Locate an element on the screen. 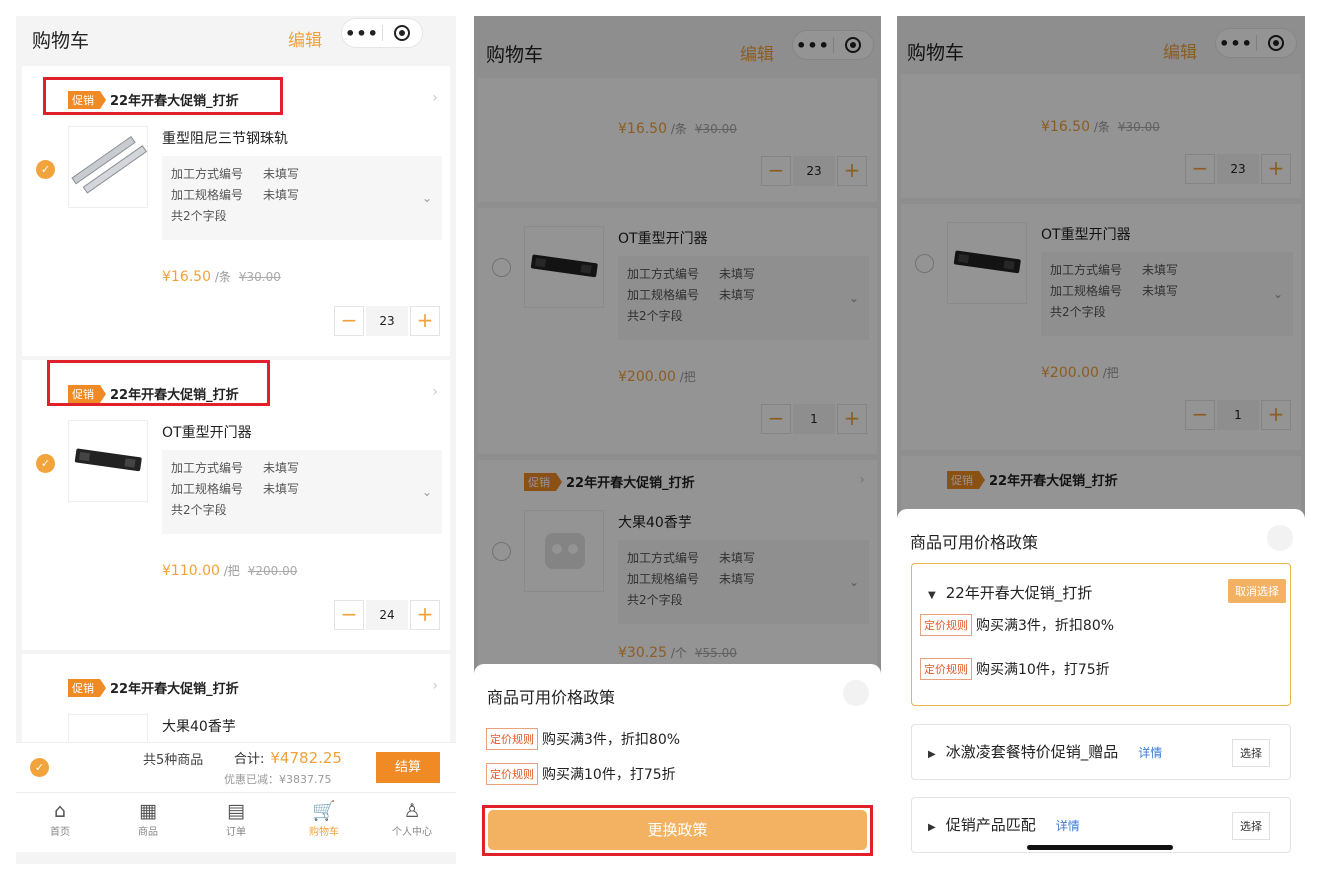  edit-button: 编辑 is located at coordinates (305, 38).